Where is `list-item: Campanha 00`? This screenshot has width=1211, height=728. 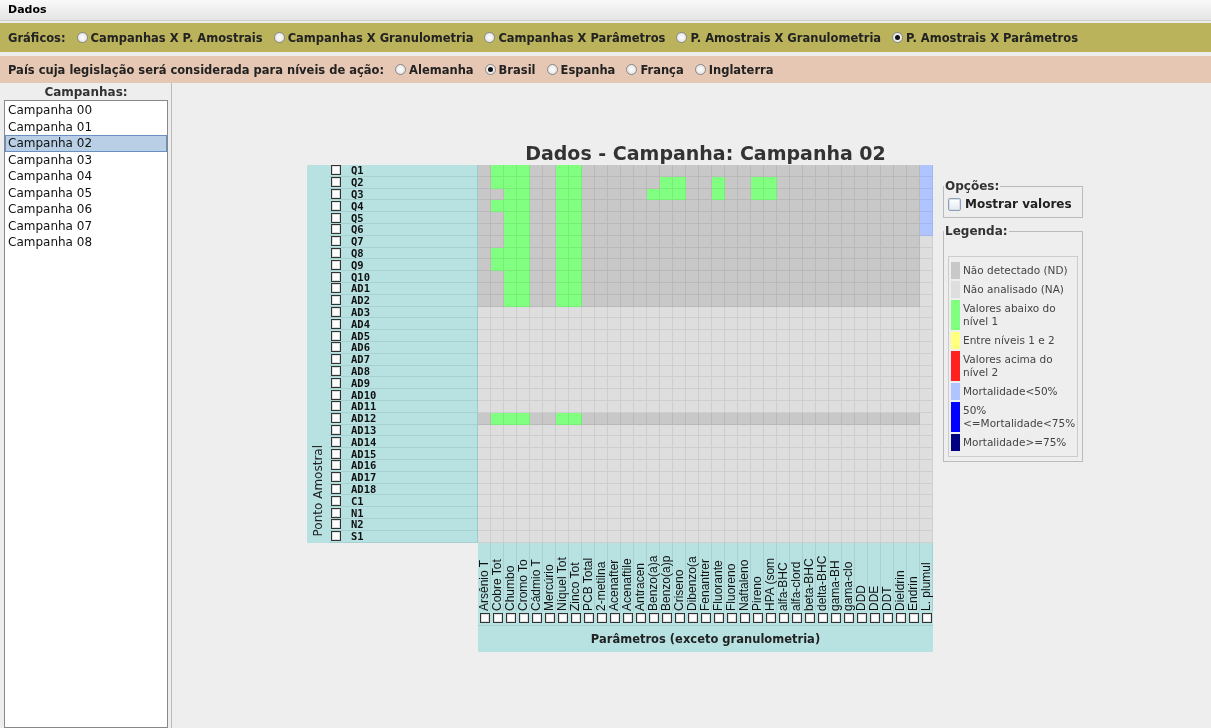
list-item: Campanha 00 is located at coordinates (86, 110).